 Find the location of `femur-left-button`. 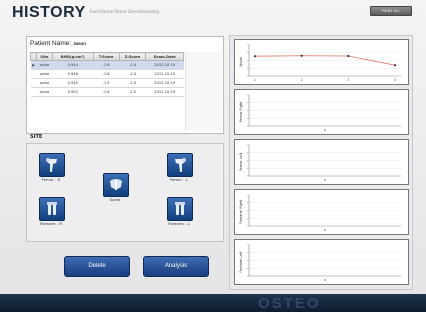

femur-left-button is located at coordinates (180, 165).